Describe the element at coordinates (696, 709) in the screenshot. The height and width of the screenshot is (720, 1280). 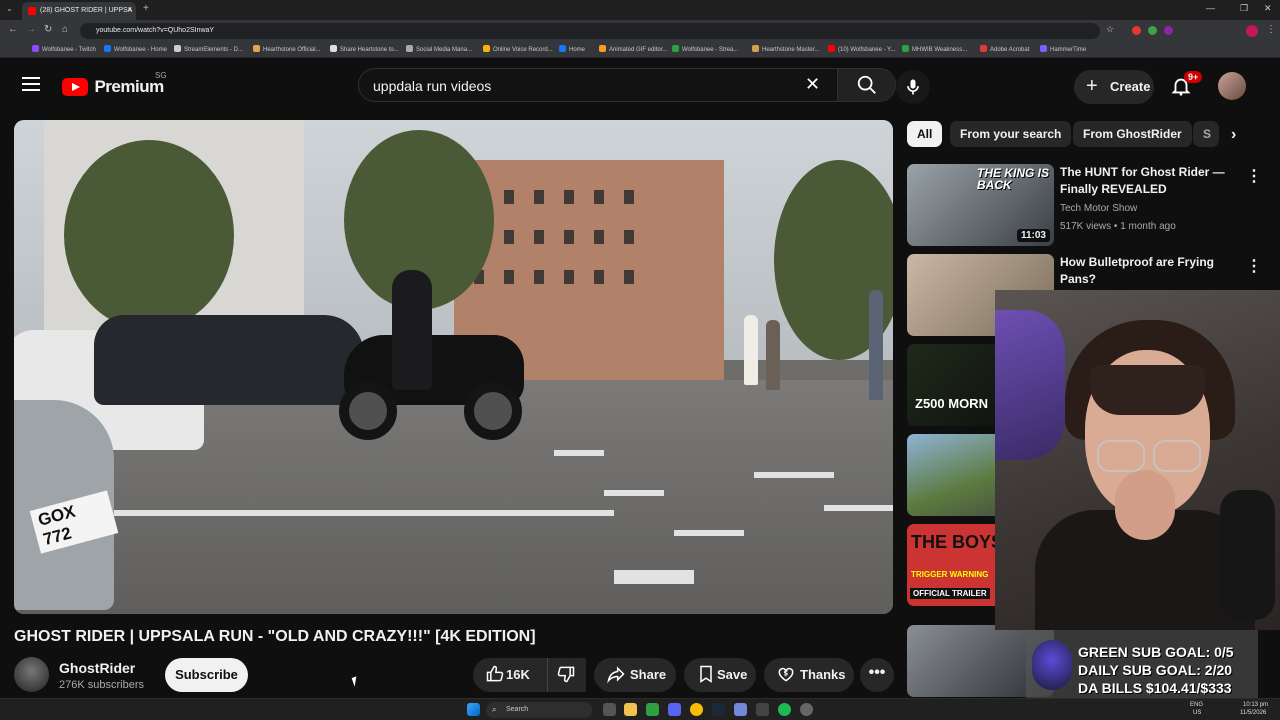
I see `chrome-icon` at that location.